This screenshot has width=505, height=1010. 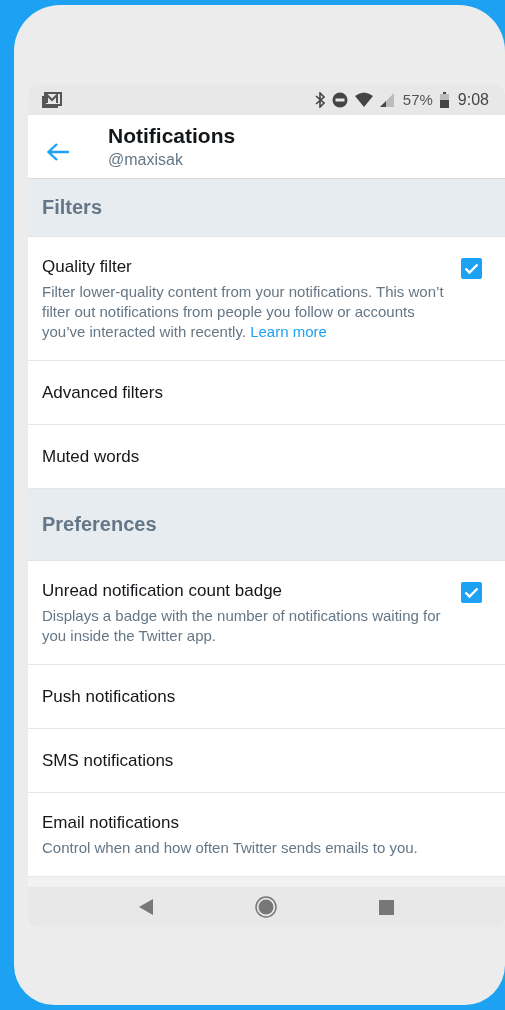 What do you see at coordinates (109, 696) in the screenshot?
I see `setting-label: Push notifications` at bounding box center [109, 696].